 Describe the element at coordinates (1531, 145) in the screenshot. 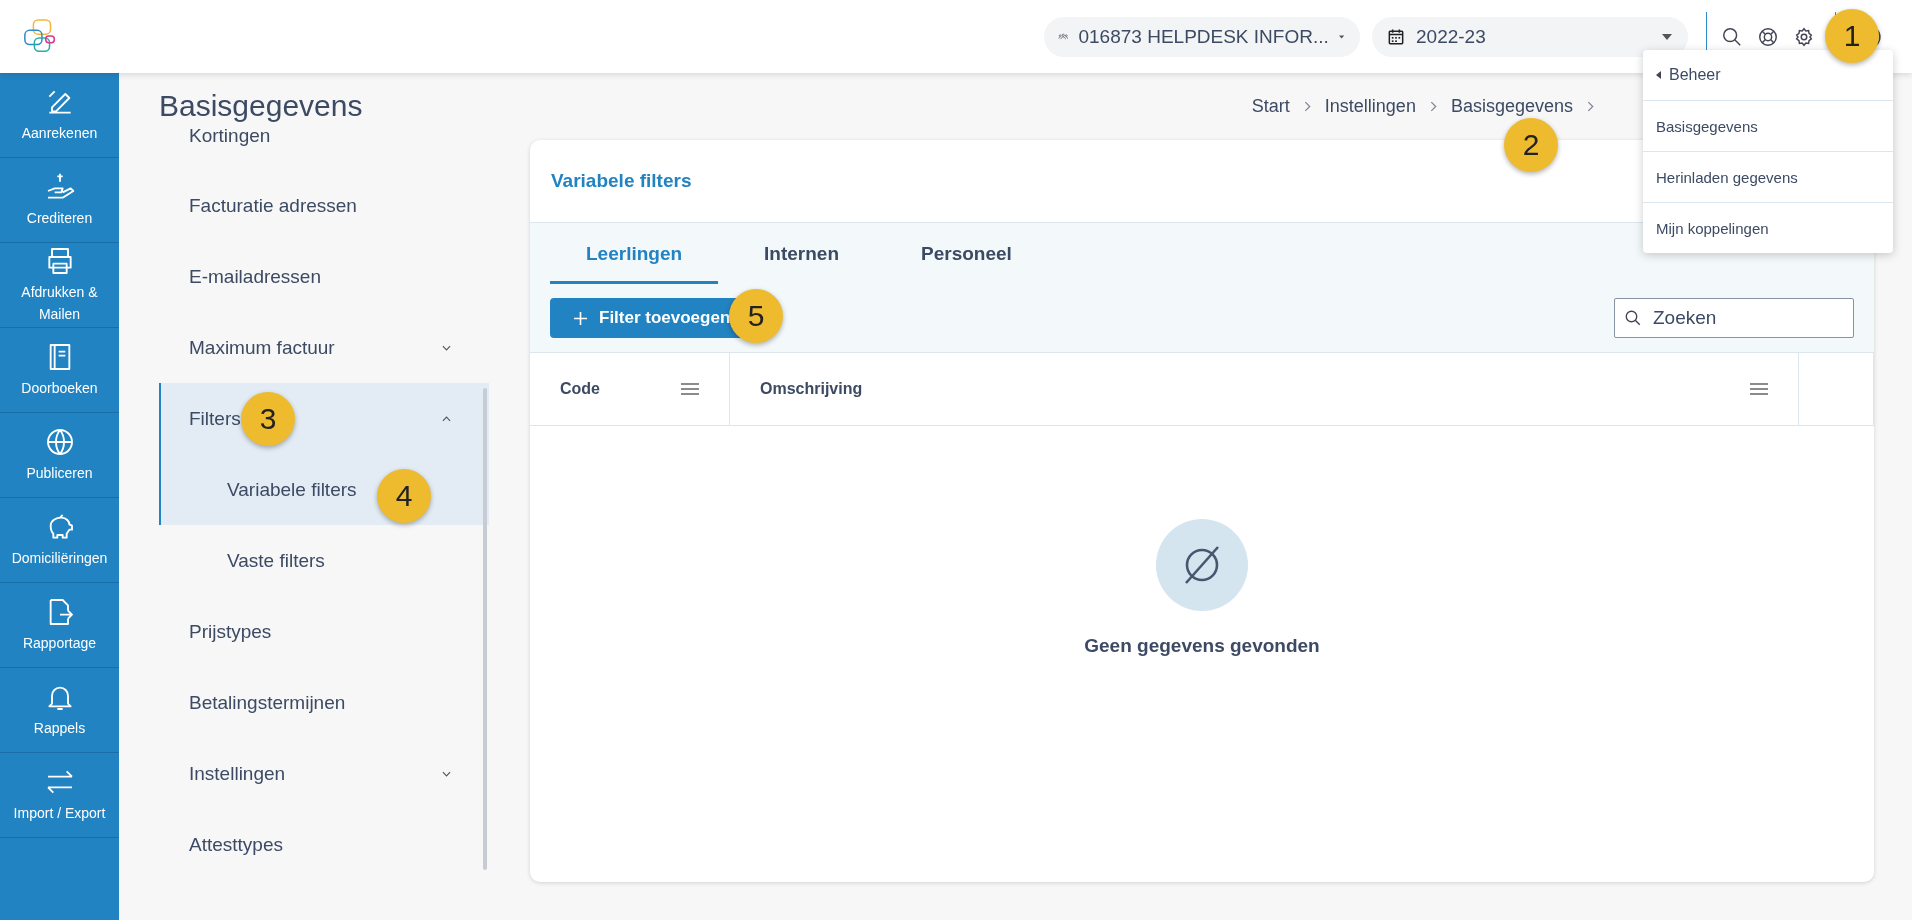

I see `callout-tooltip: 2` at that location.